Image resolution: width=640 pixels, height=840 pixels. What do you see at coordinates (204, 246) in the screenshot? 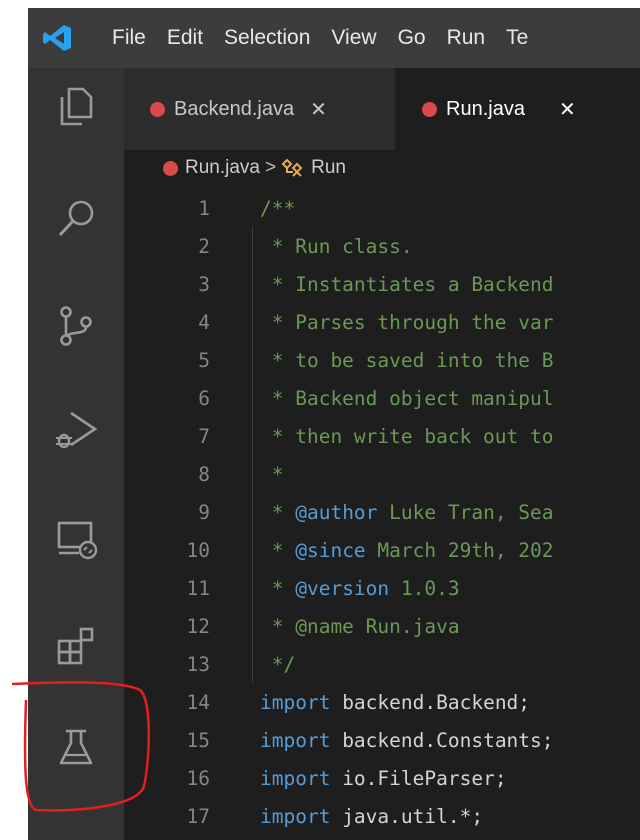
I see `line-number: 2` at bounding box center [204, 246].